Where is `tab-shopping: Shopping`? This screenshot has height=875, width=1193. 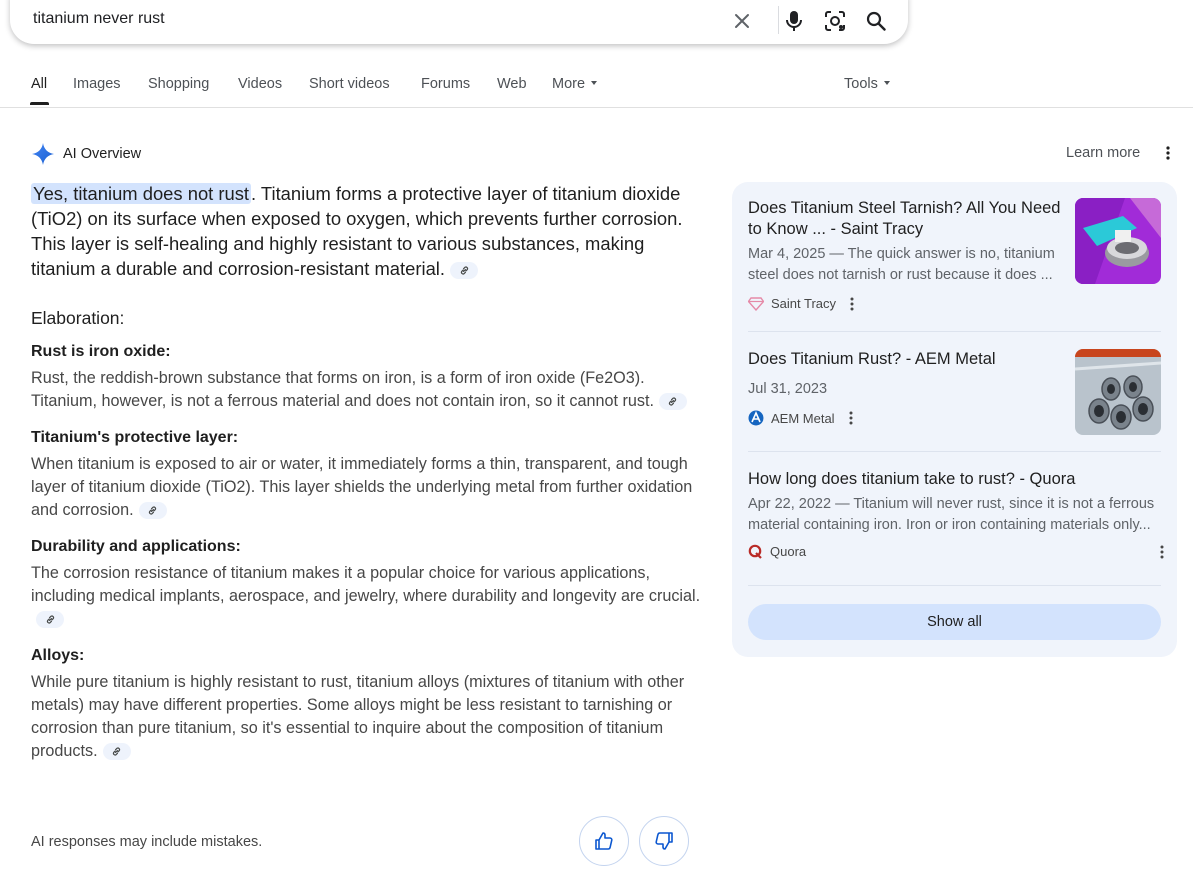 tab-shopping: Shopping is located at coordinates (178, 84).